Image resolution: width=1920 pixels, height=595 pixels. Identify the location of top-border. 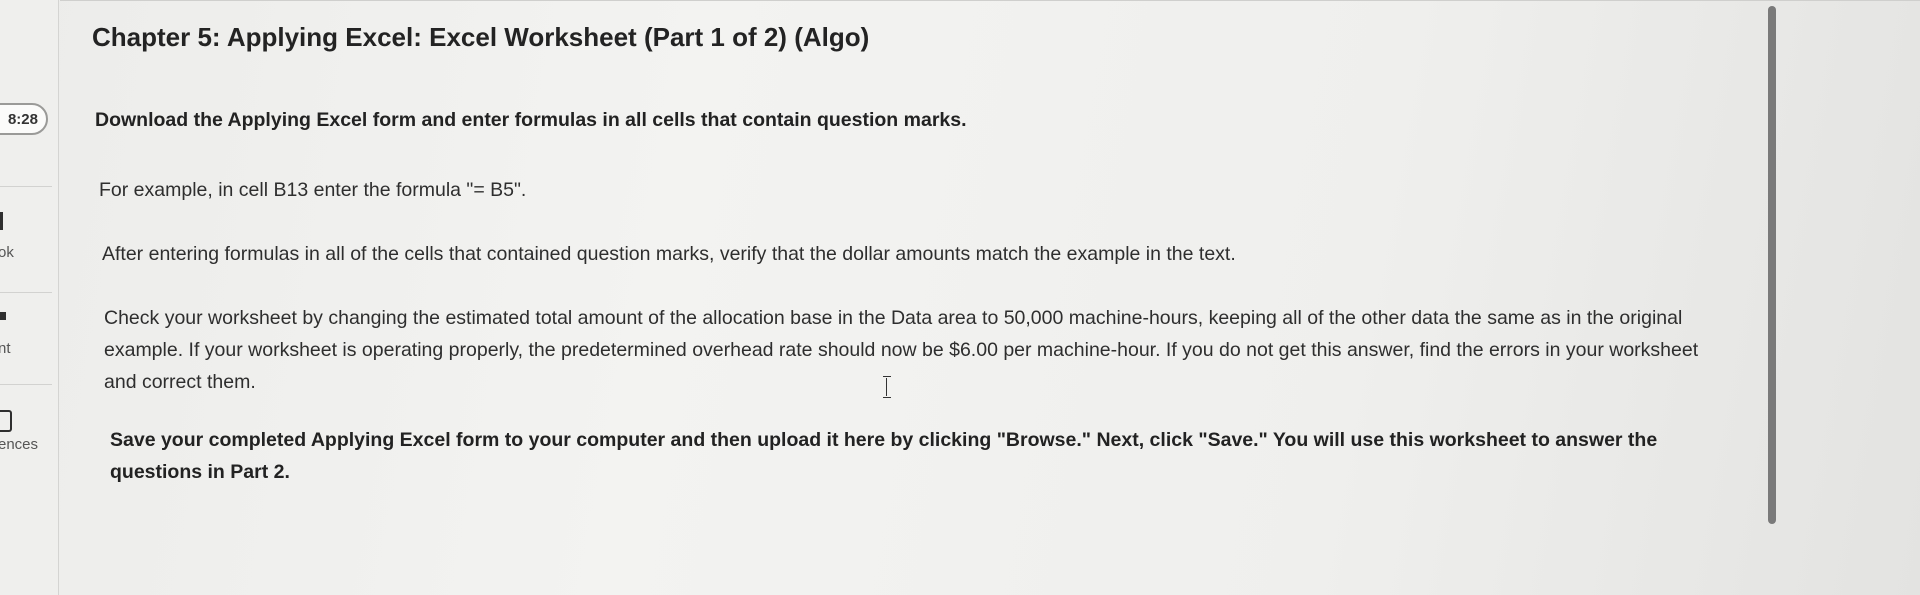
(990, 0).